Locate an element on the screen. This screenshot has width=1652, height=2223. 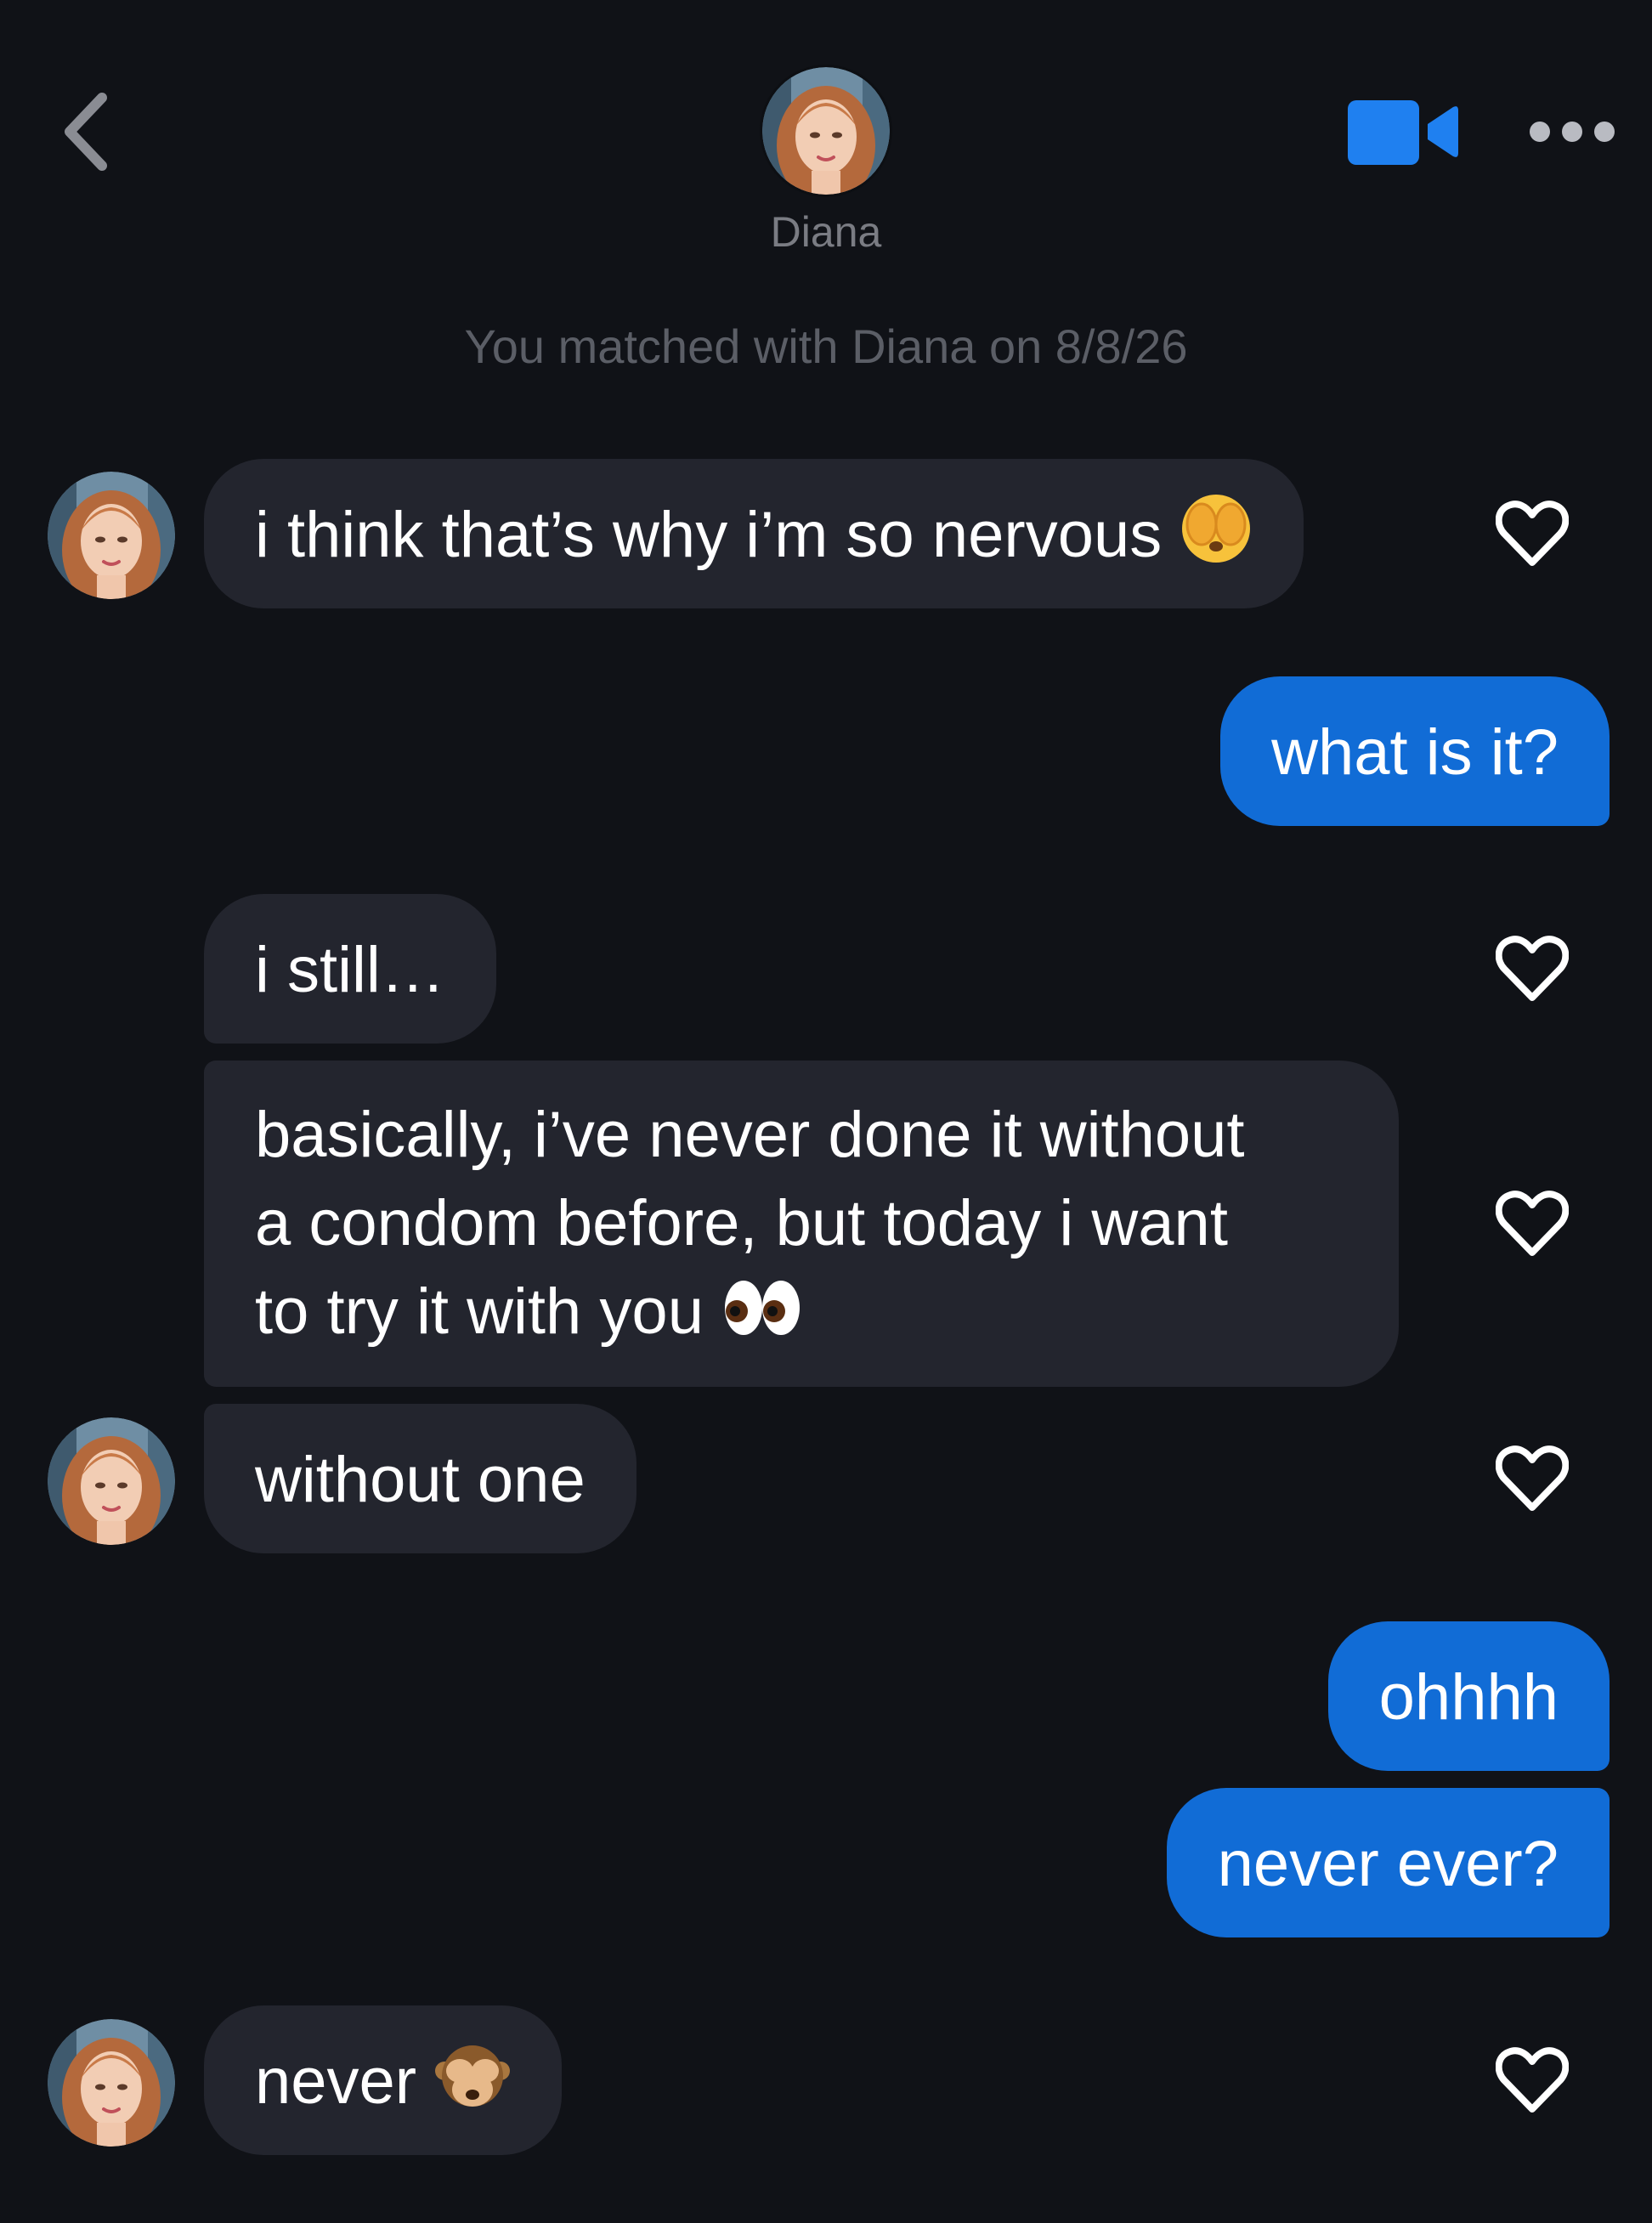
message-text: without one is located at coordinates (420, 1480).